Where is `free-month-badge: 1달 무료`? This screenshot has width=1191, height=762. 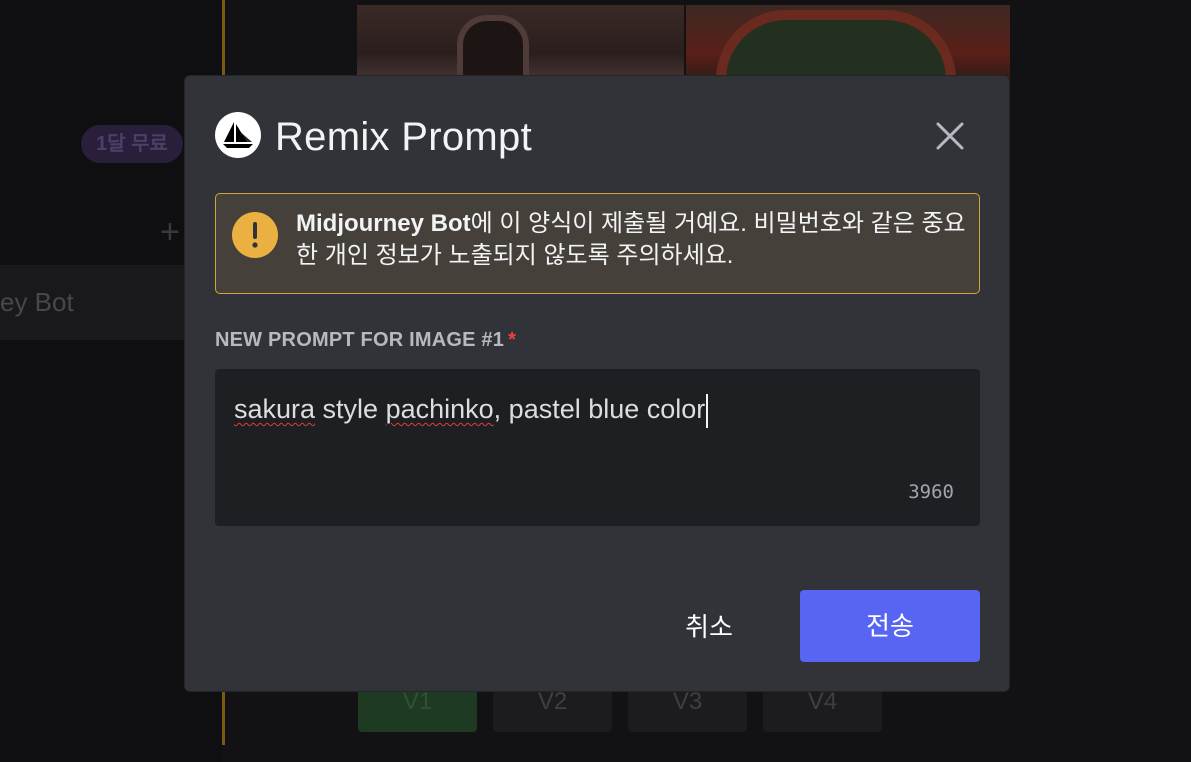 free-month-badge: 1달 무료 is located at coordinates (132, 144).